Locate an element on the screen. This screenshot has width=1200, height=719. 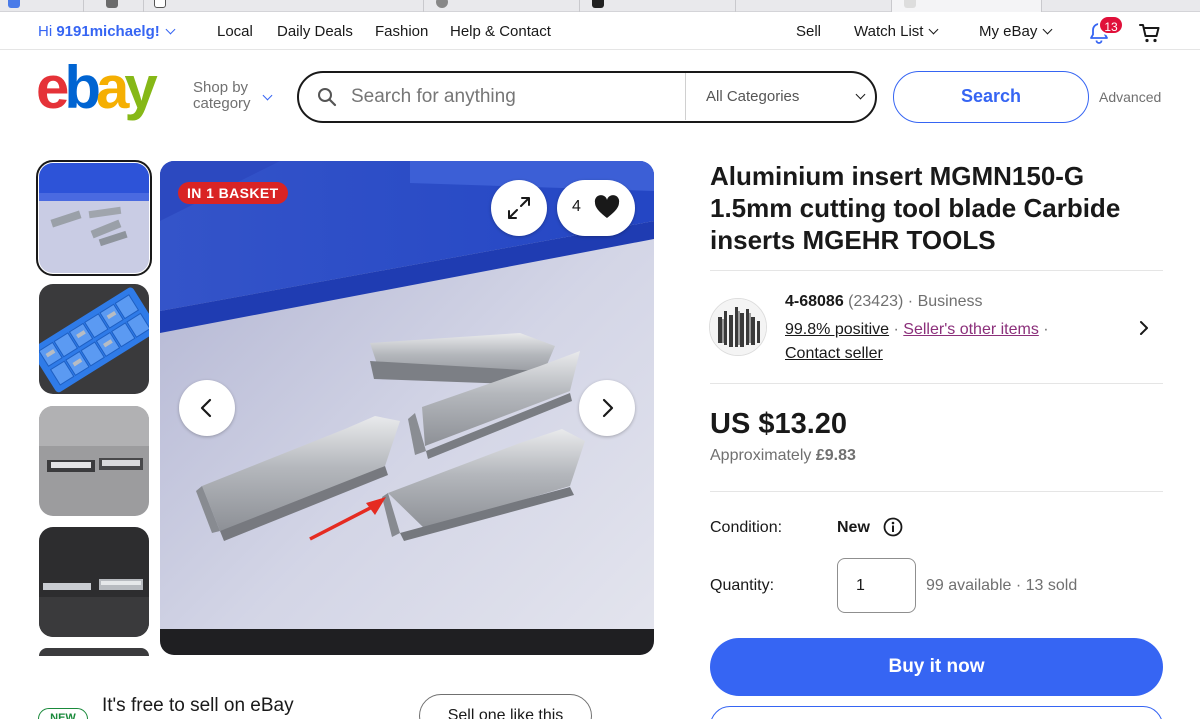
seller-other-items-link: Seller's other items is located at coordinates (971, 329).